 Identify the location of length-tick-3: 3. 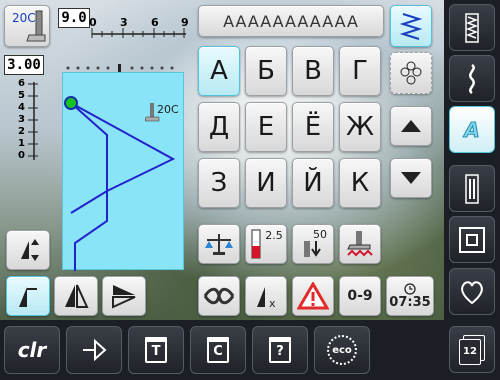
(21, 119).